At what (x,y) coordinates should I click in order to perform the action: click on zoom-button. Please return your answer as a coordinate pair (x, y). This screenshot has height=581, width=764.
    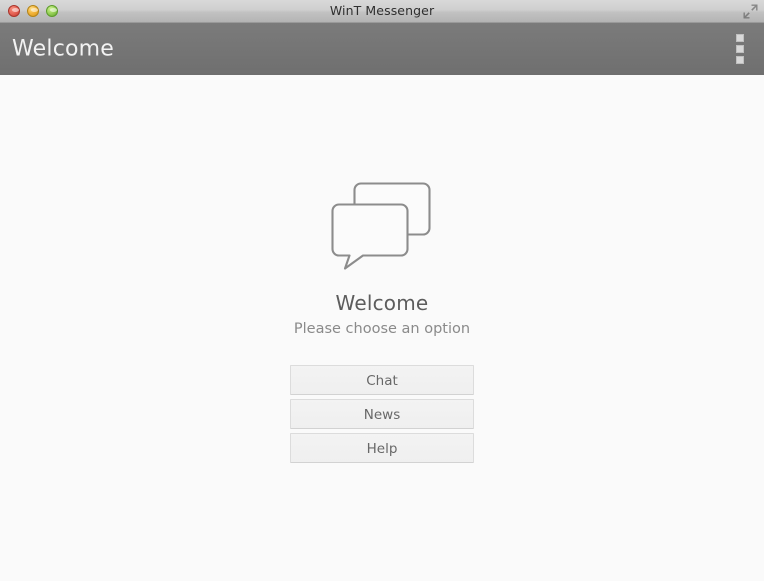
    Looking at the image, I should click on (52, 11).